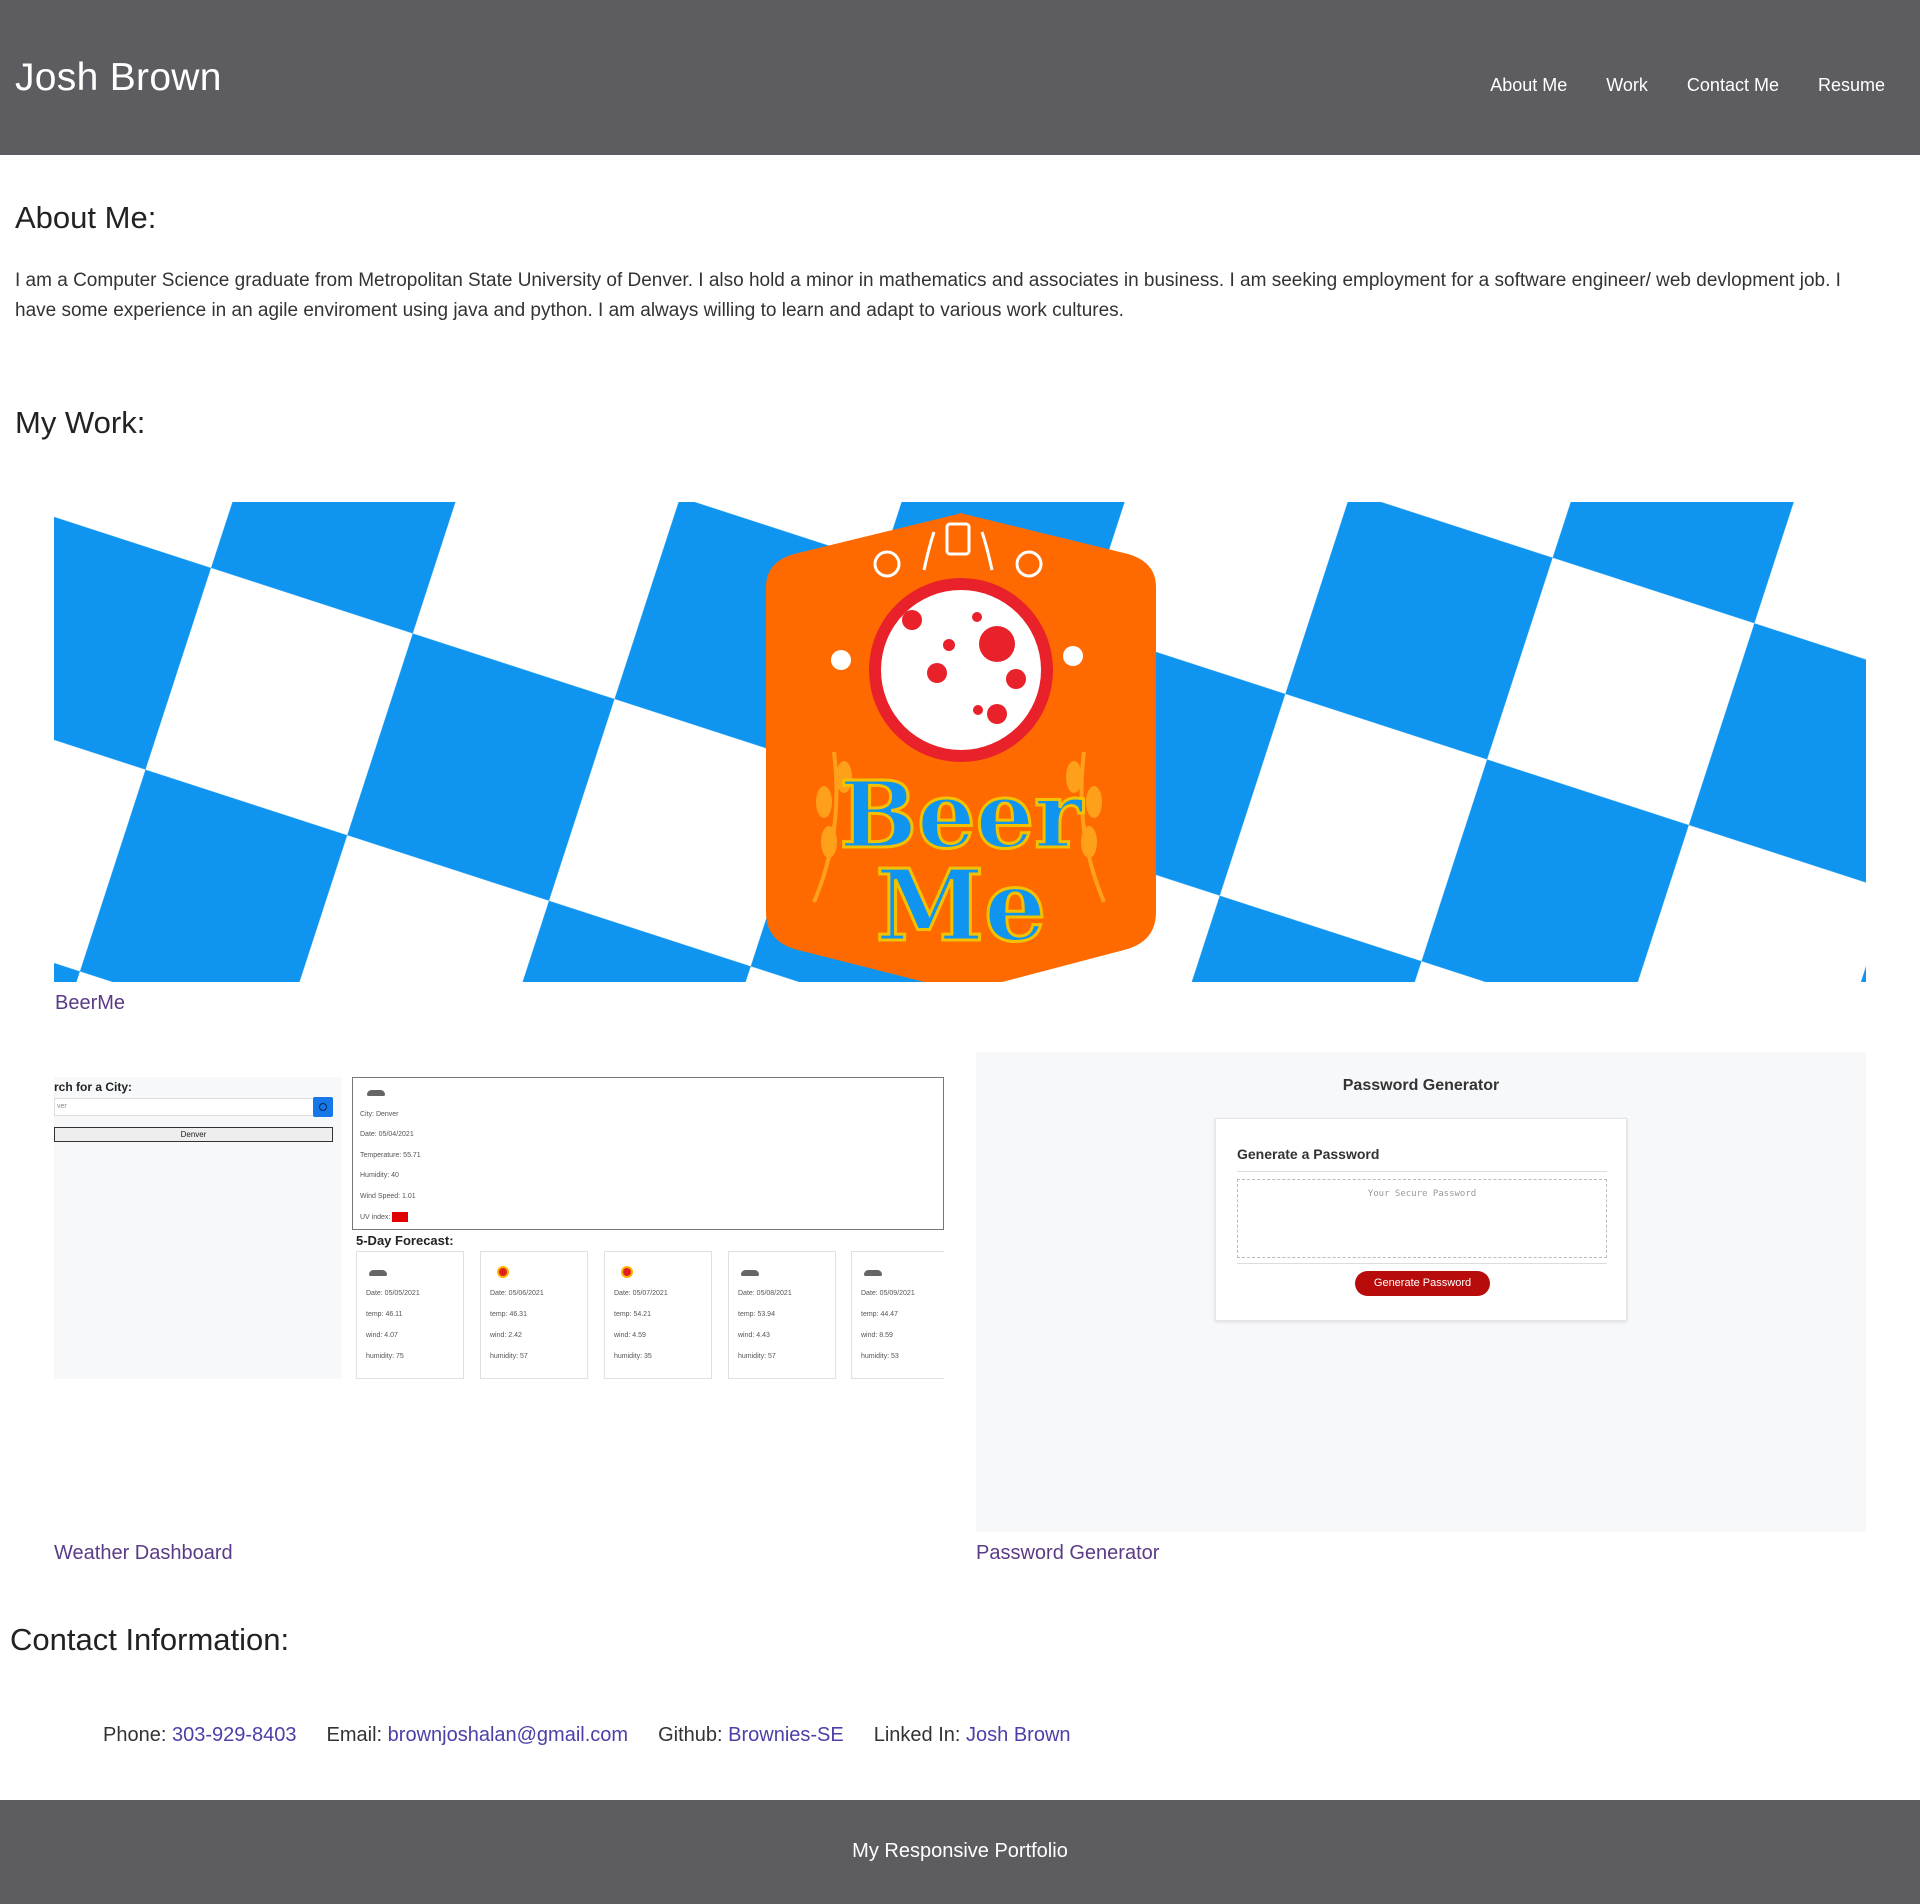  Describe the element at coordinates (880, 1356) in the screenshot. I see `forecast-humidity: humidity: 53` at that location.